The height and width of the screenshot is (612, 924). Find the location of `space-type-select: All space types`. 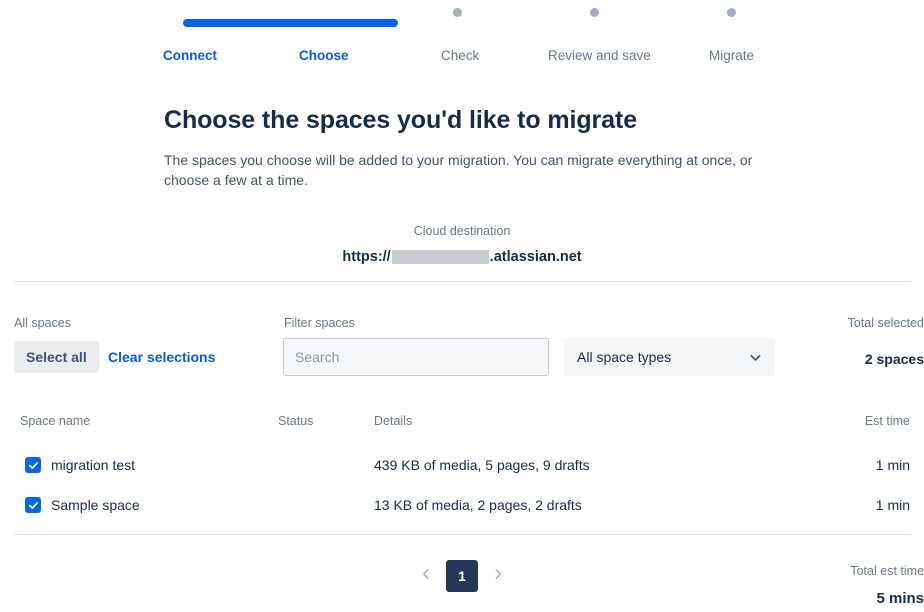

space-type-select: All space types is located at coordinates (669, 357).